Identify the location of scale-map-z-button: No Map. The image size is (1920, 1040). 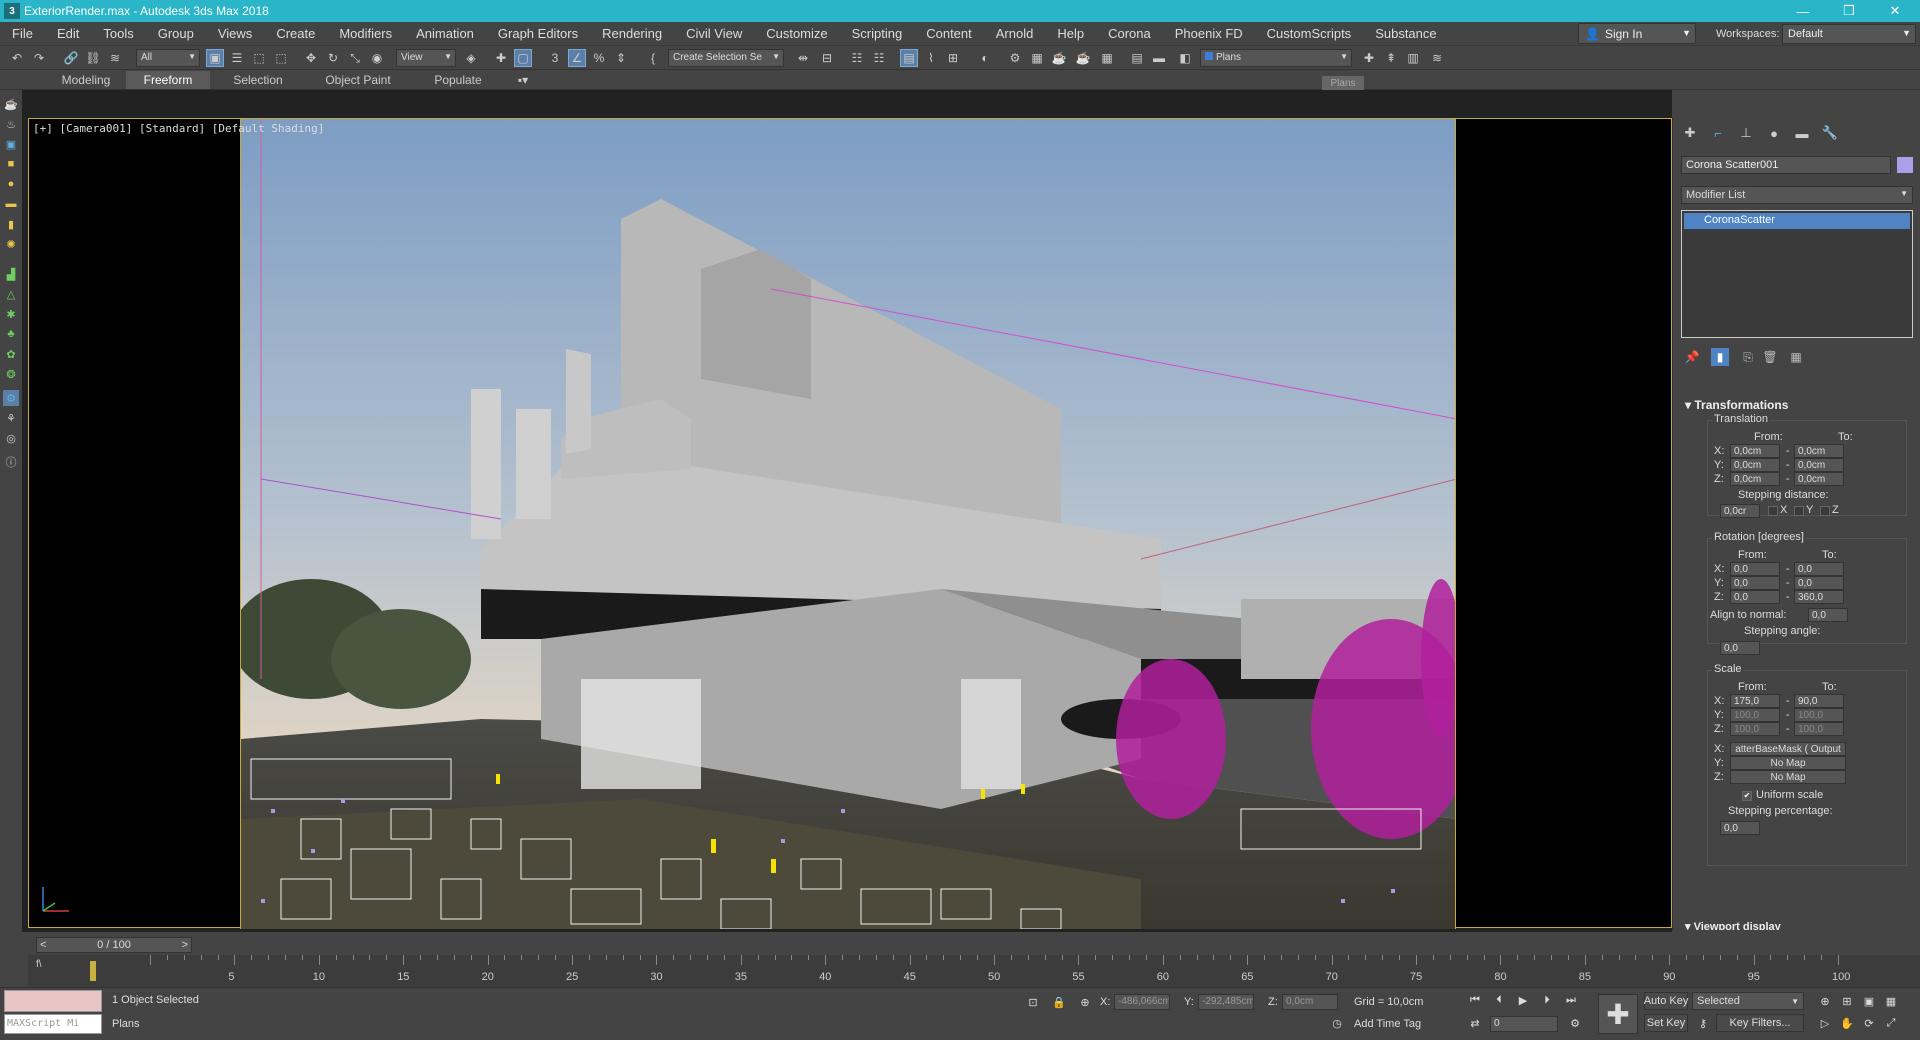
(1788, 777).